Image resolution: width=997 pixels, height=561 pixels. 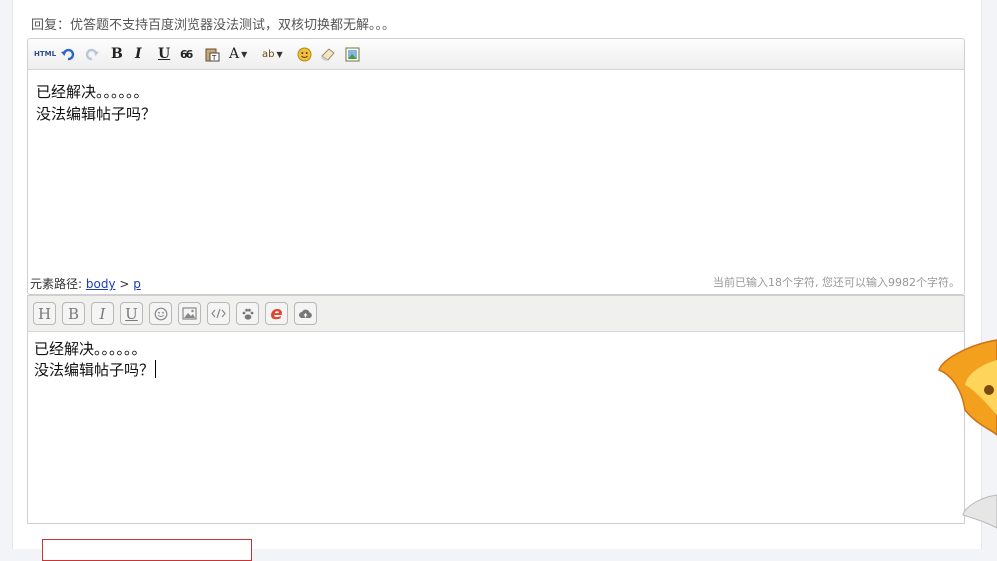 What do you see at coordinates (96, 103) in the screenshot?
I see `editor-content: 已经解决。。。。。。 没法编辑帖子吗？` at bounding box center [96, 103].